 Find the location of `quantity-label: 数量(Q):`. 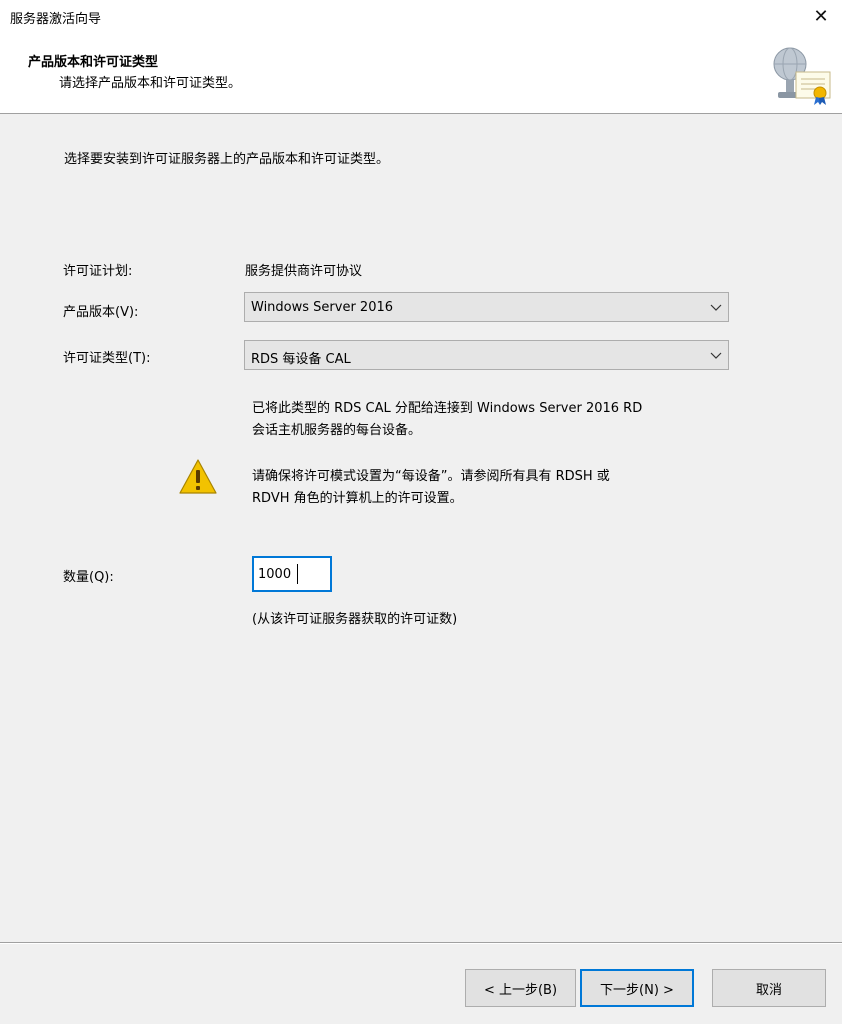

quantity-label: 数量(Q): is located at coordinates (88, 577).